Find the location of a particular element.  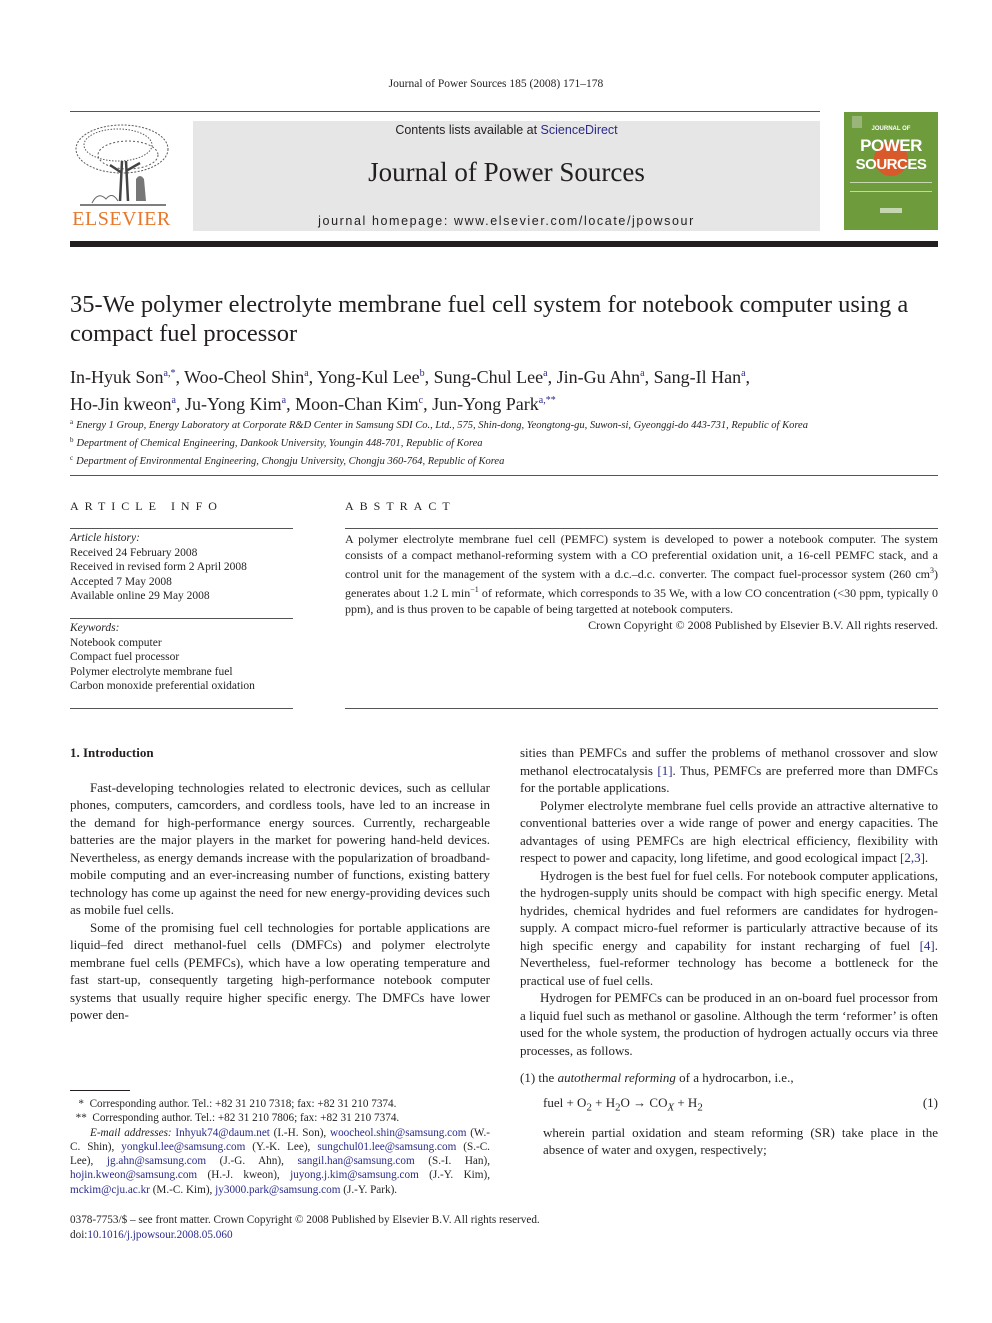

author: Sung-Chul Leea, is located at coordinates (495, 377).